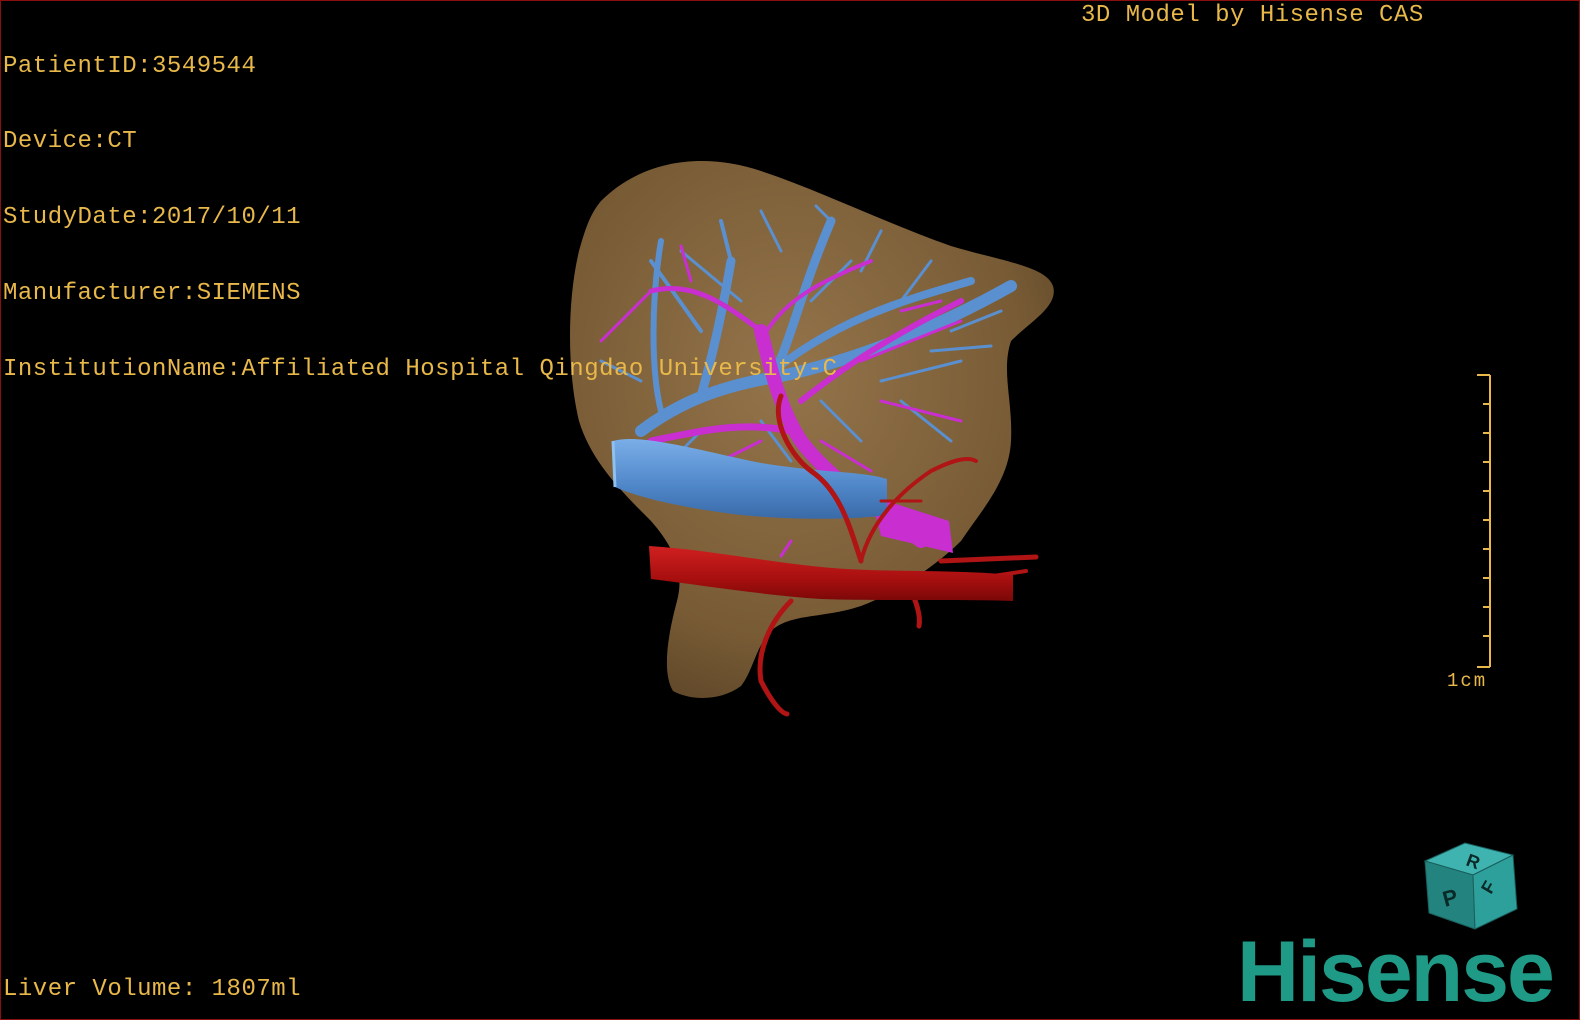  What do you see at coordinates (1396, 972) in the screenshot?
I see `hisense-logo: Hisense` at bounding box center [1396, 972].